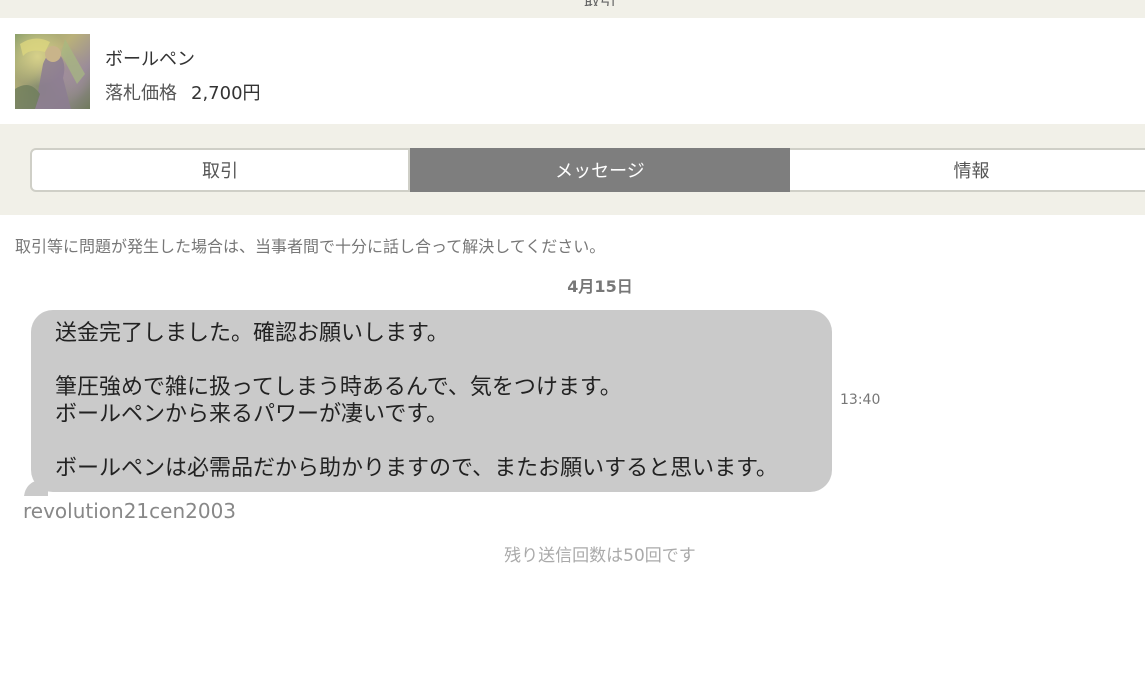  Describe the element at coordinates (967, 170) in the screenshot. I see `tab-info: 情報` at that location.